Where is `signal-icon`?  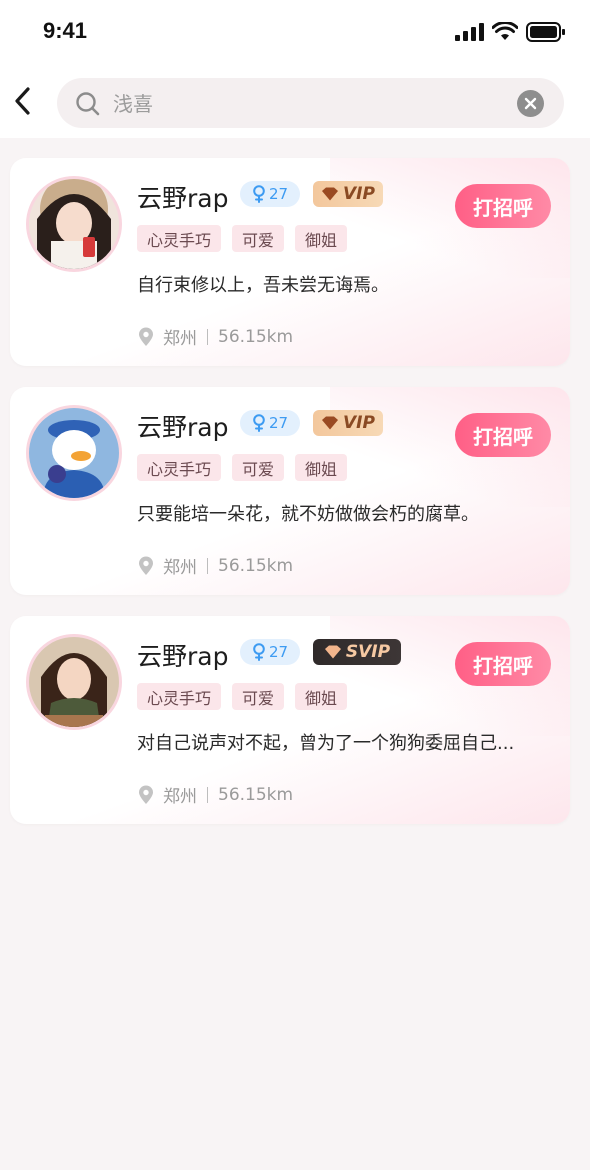
signal-icon is located at coordinates (469, 32).